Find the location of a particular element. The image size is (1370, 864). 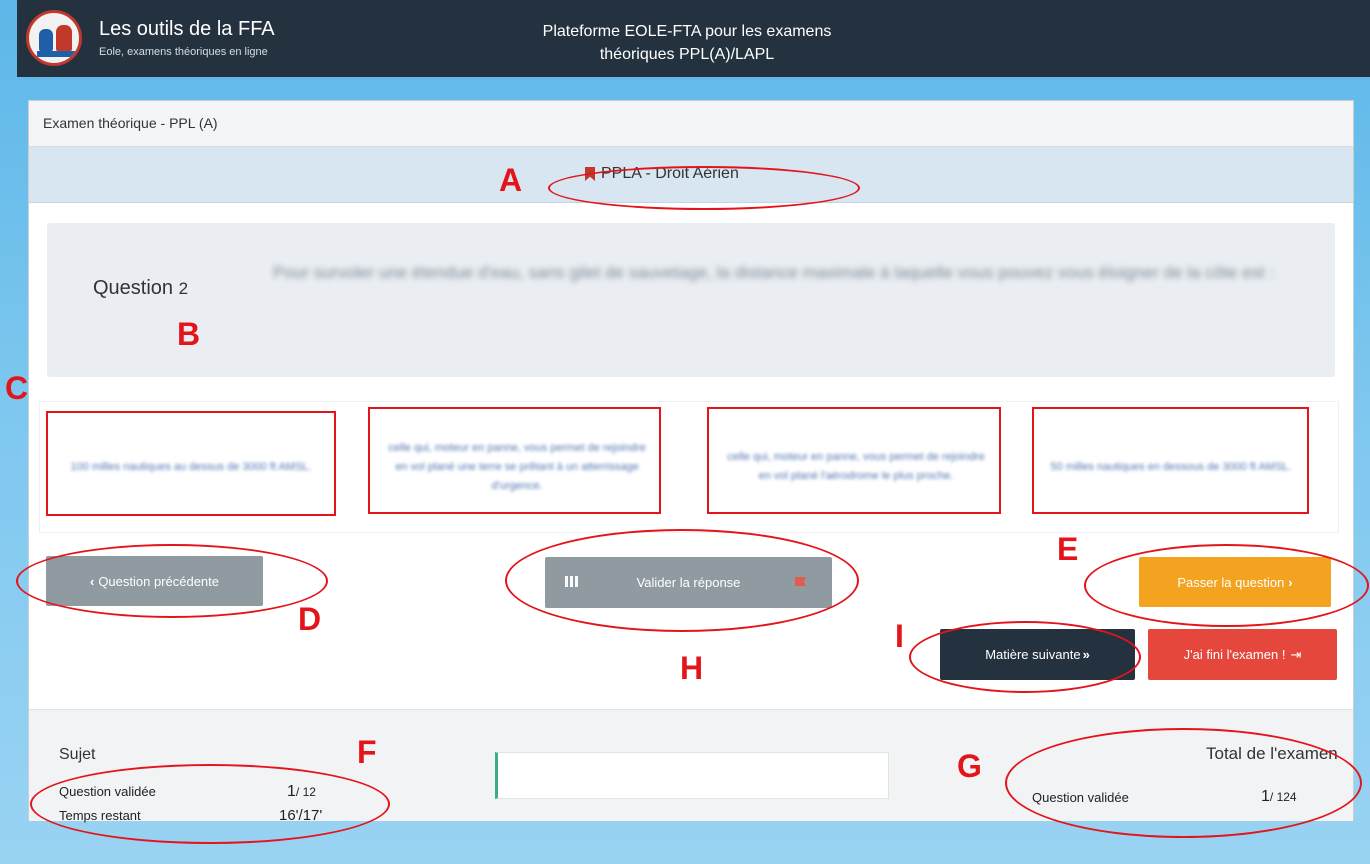

annotation-ellipse-i is located at coordinates (1025, 657).